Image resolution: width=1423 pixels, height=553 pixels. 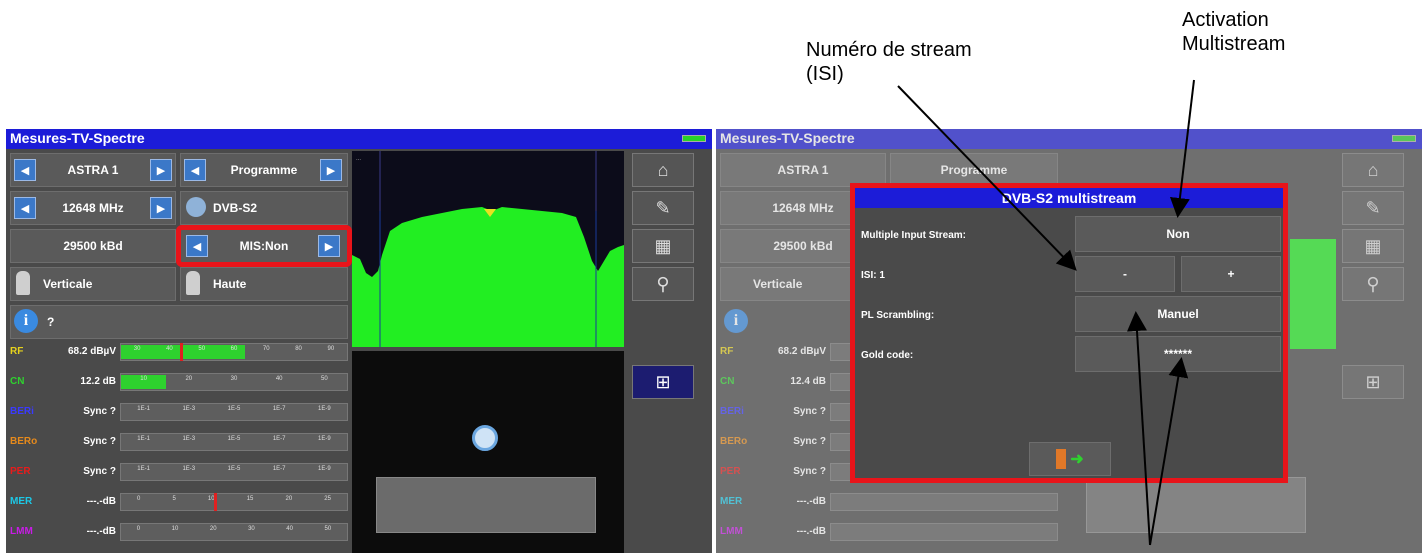 I want to click on isi-field-label: ISI: 1, so click(x=873, y=275).